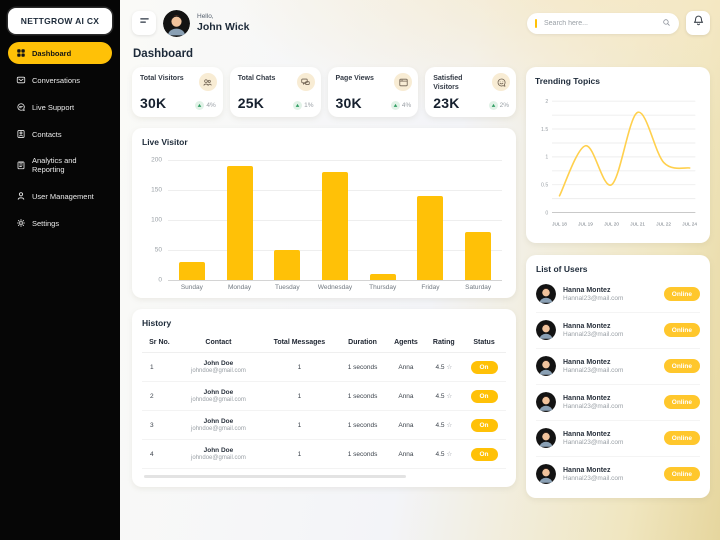  I want to click on brand-logo: NETTGROW AI CX, so click(60, 21).